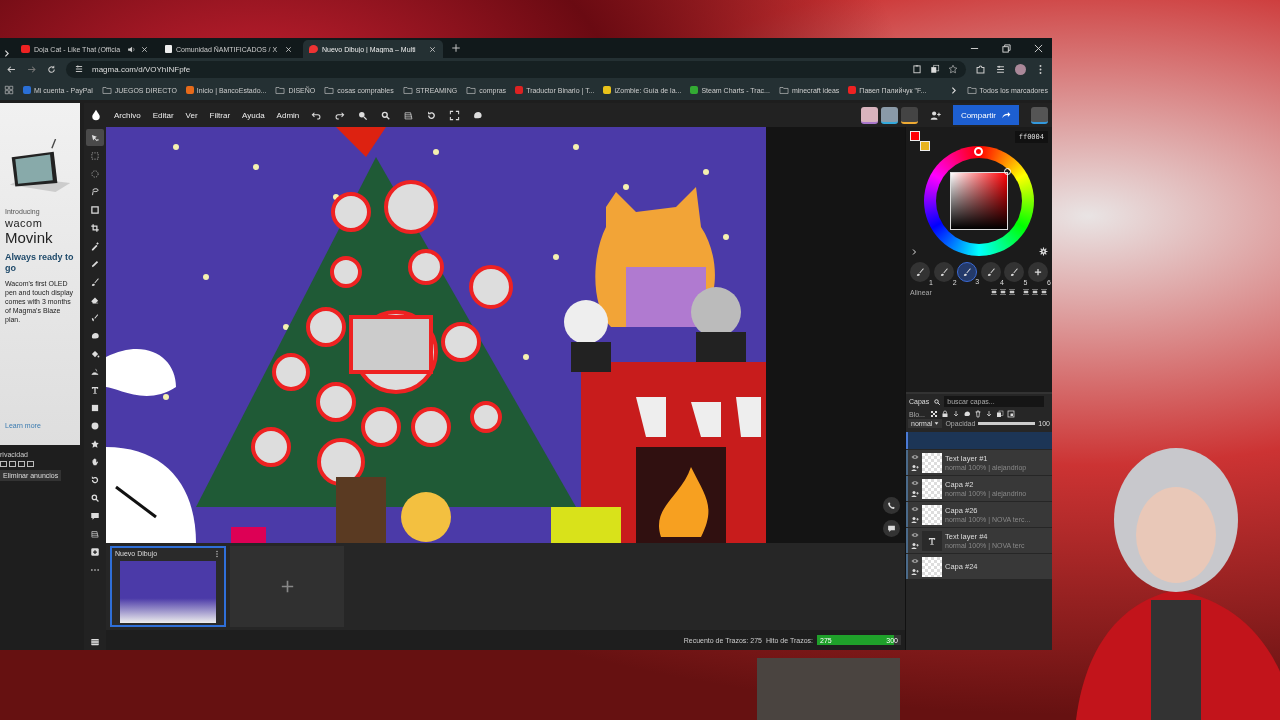 The height and width of the screenshot is (720, 1280). What do you see at coordinates (914, 252) in the screenshot?
I see `expand-icon` at bounding box center [914, 252].